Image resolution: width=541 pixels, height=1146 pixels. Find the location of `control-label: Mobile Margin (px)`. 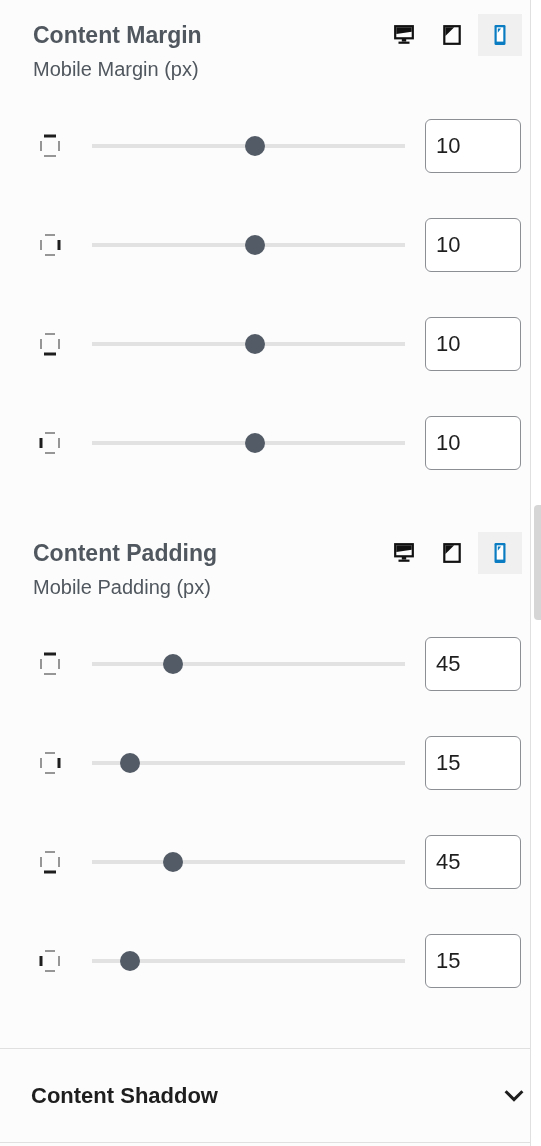

control-label: Mobile Margin (px) is located at coordinates (116, 70).